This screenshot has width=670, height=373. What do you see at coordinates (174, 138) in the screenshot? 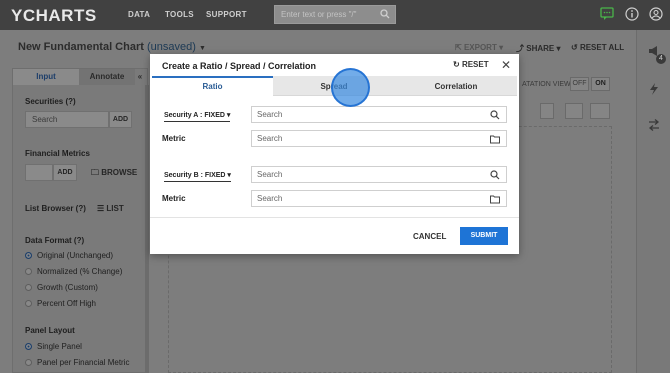
I see `metric-a-label: Metric` at bounding box center [174, 138].